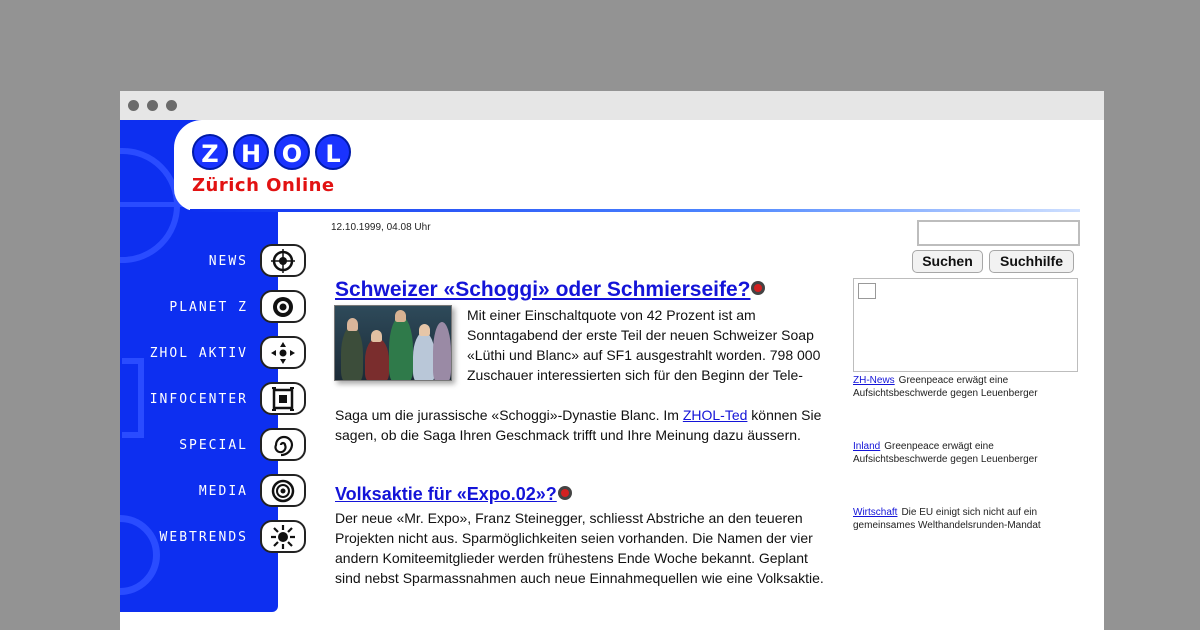 The image size is (1200, 630). Describe the element at coordinates (263, 185) in the screenshot. I see `logo-subtitle: Zürich Online` at that location.